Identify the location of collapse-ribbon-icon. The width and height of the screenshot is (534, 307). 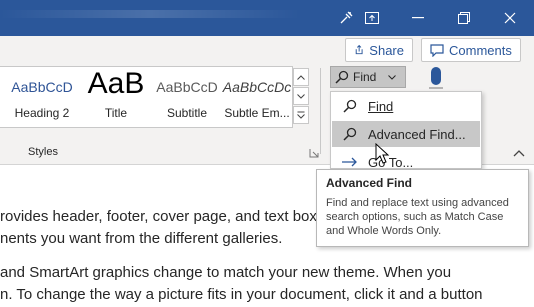
(519, 153).